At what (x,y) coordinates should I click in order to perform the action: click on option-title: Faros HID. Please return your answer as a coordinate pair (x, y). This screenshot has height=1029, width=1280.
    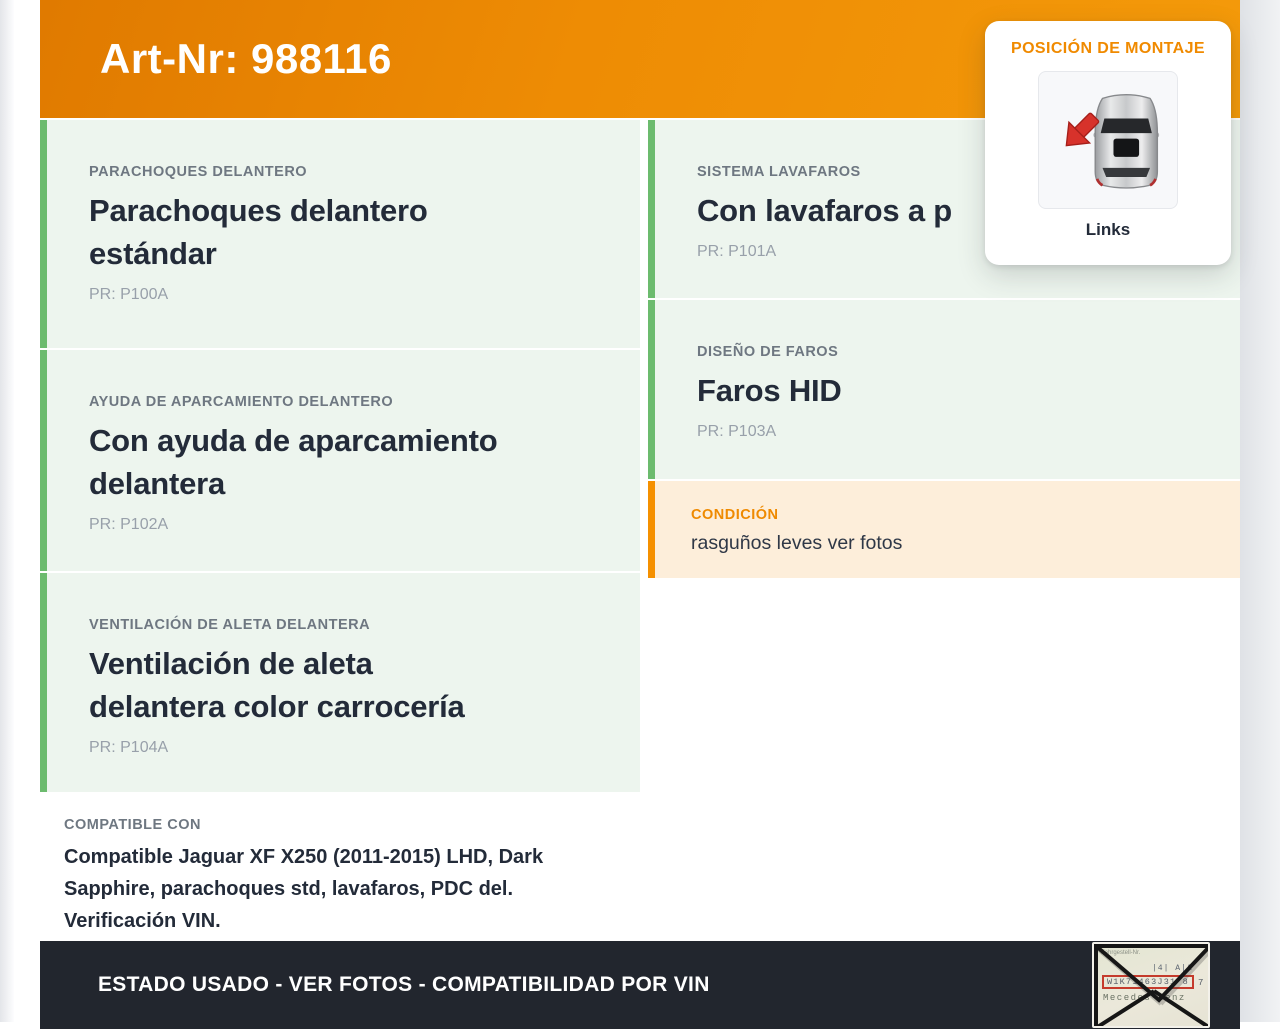
    Looking at the image, I should click on (769, 390).